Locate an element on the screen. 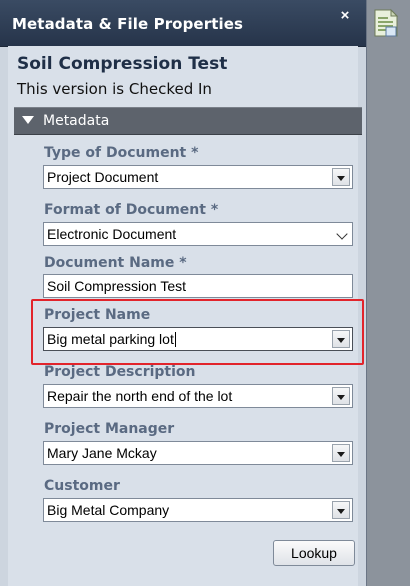 Image resolution: width=410 pixels, height=586 pixels. close-icon: × is located at coordinates (345, 15).